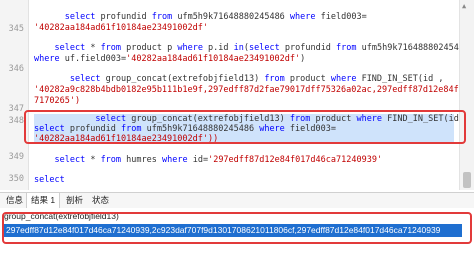 The height and width of the screenshot is (262, 474). I want to click on line-number-gutter: 345 346 347 348 349 350, so click(14, 95).